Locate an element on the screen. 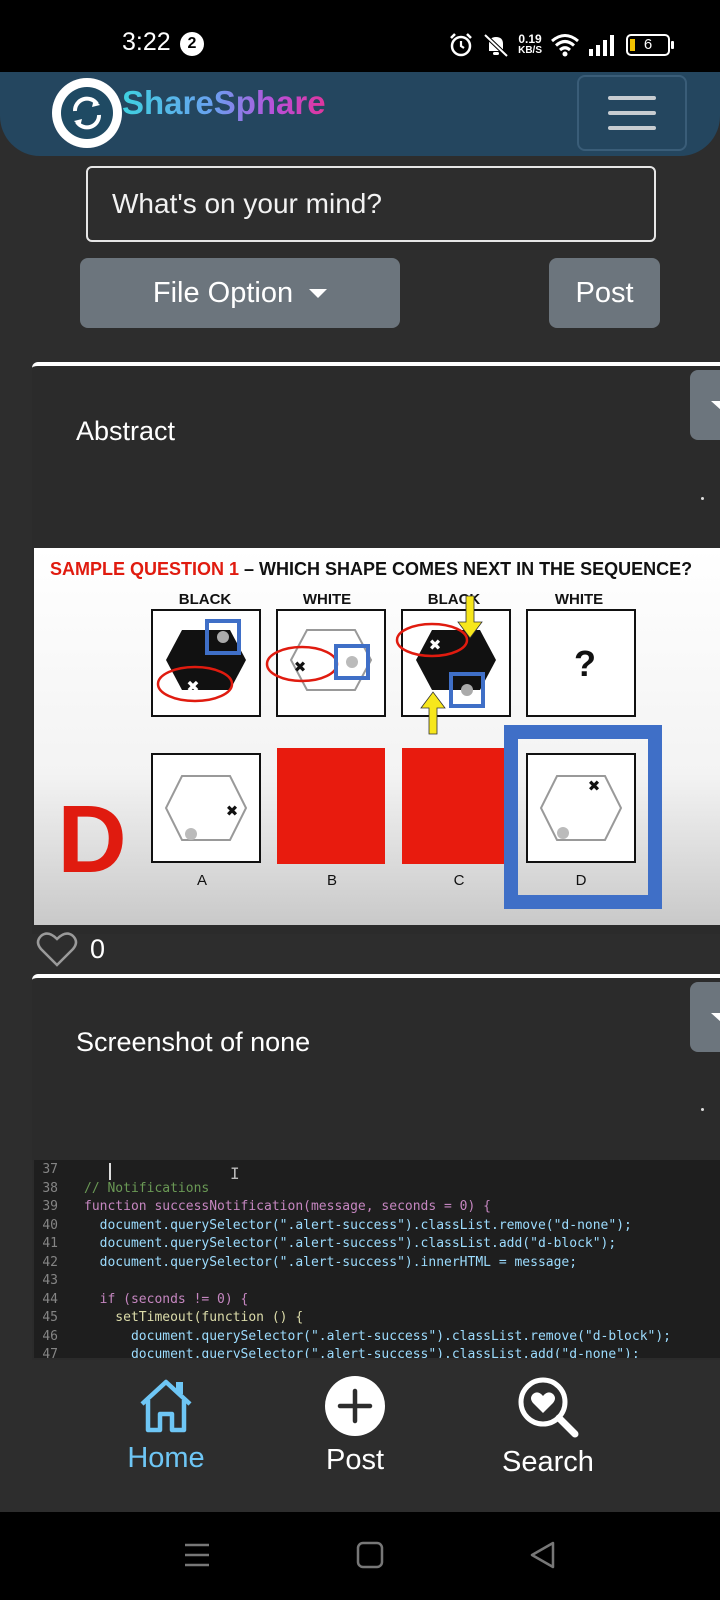  like-row: 0 is located at coordinates (70, 949).